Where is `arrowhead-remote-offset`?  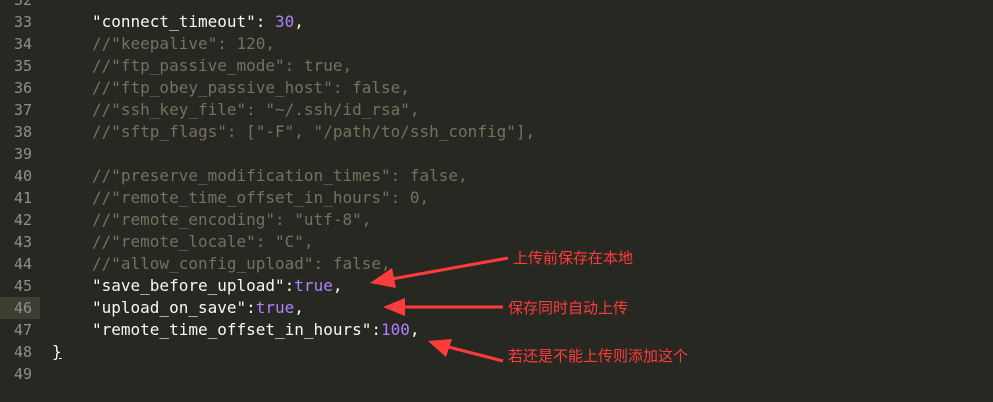
arrowhead-remote-offset is located at coordinates (440, 348).